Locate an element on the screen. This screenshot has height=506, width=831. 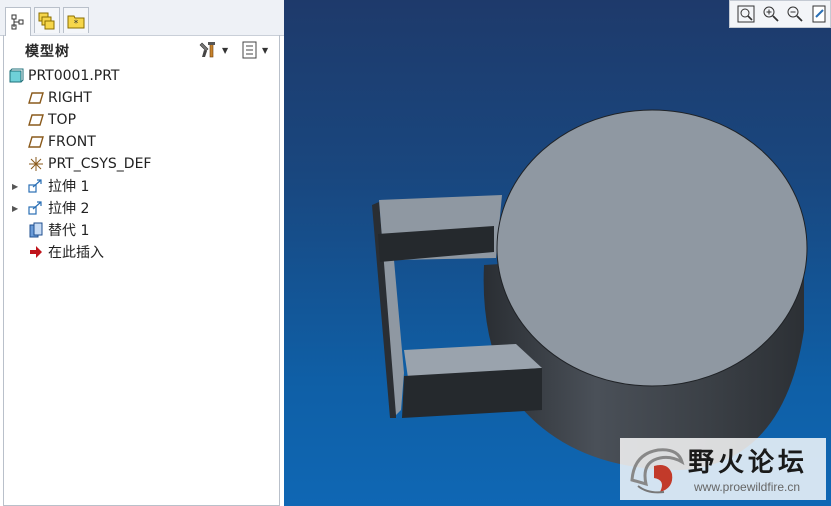
zoom-out-icon is located at coordinates (795, 14).